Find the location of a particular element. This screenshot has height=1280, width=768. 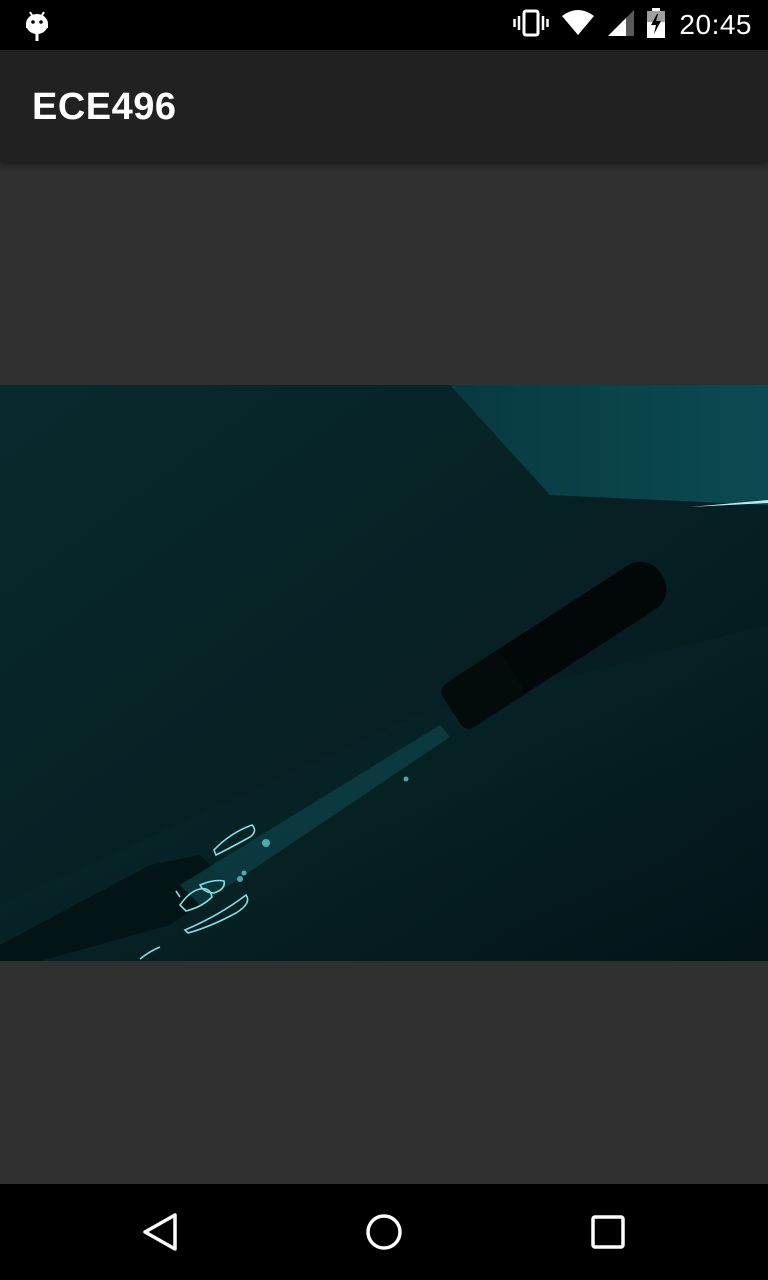

status-time: 20:45 is located at coordinates (715, 24).